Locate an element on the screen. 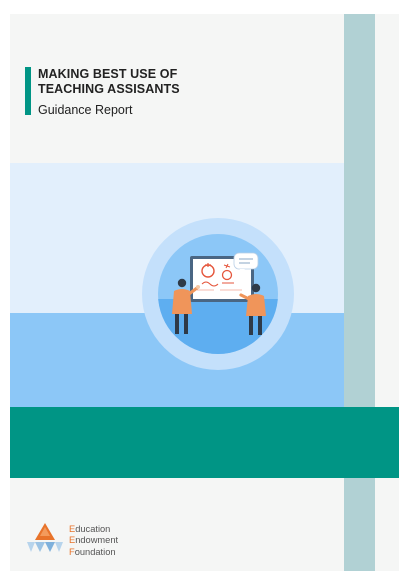 This screenshot has width=399, height=571. side-strip is located at coordinates (359, 292).